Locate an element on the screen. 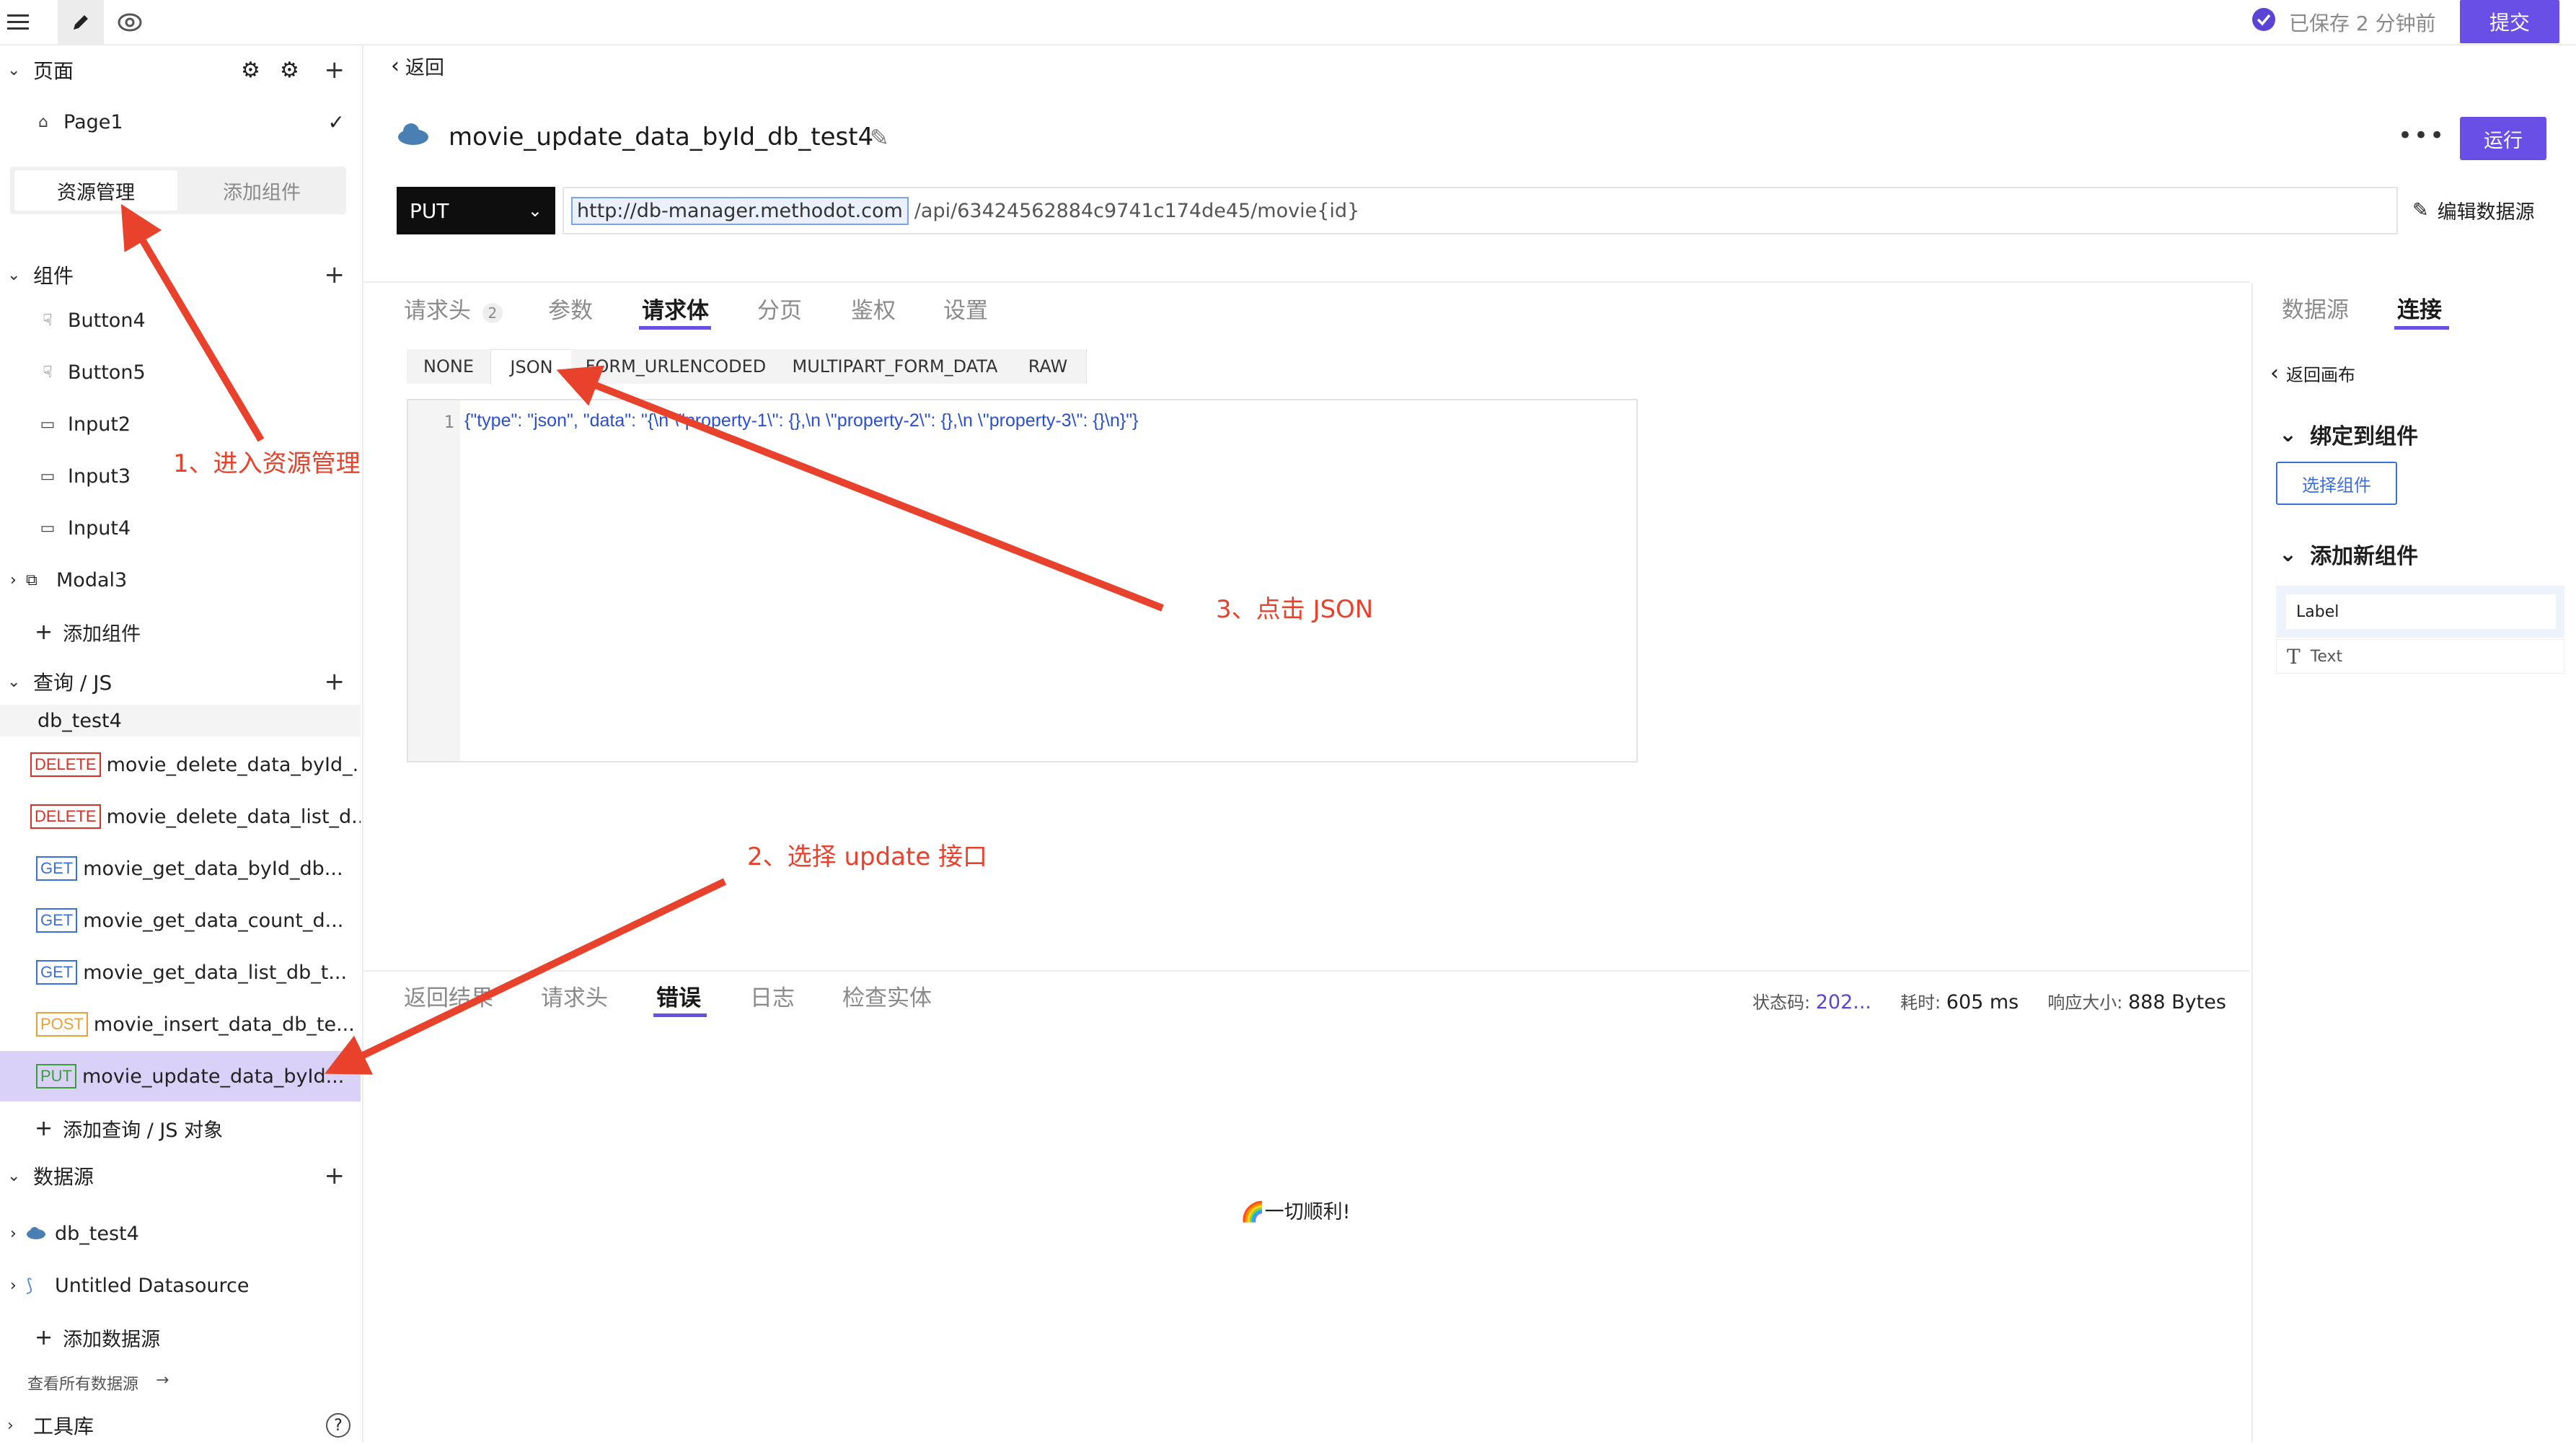 The width and height of the screenshot is (2576, 1447). annotation-step1: 1、进入资源管理 is located at coordinates (267, 463).